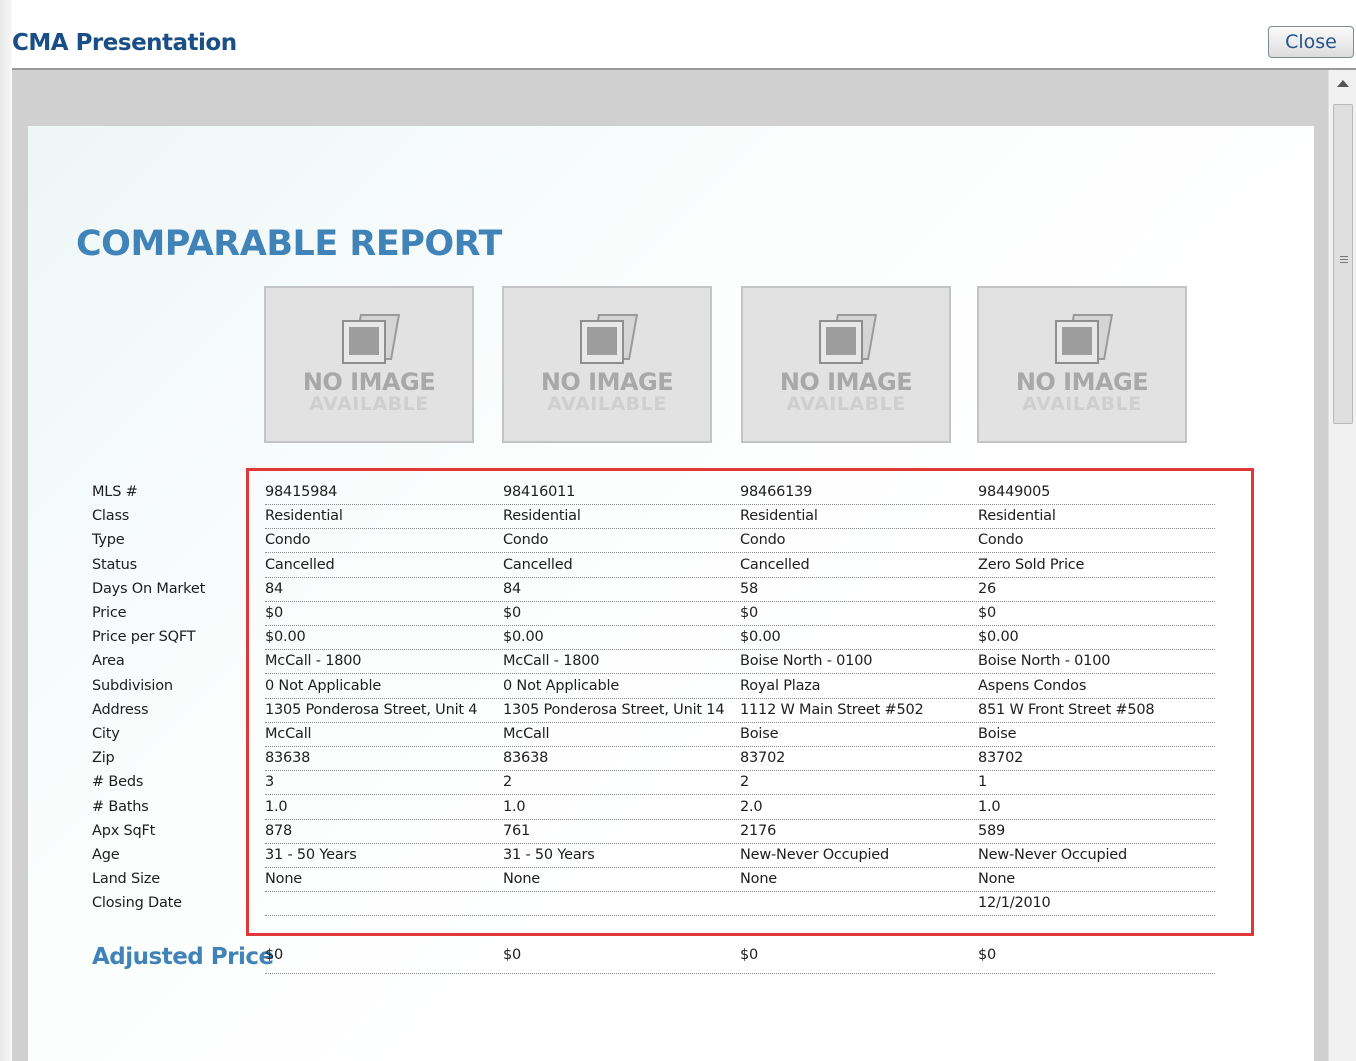 This screenshot has height=1061, width=1356. I want to click on row-label: Price per SQFT, so click(144, 637).